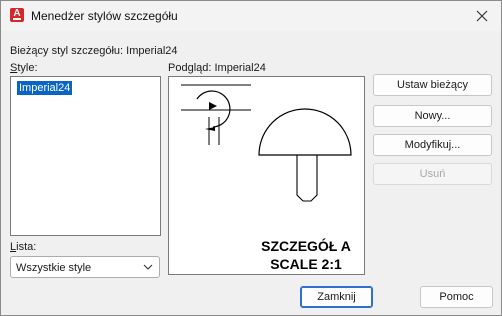 The height and width of the screenshot is (316, 502). Describe the element at coordinates (456, 297) in the screenshot. I see `help-button: Pomoc` at that location.